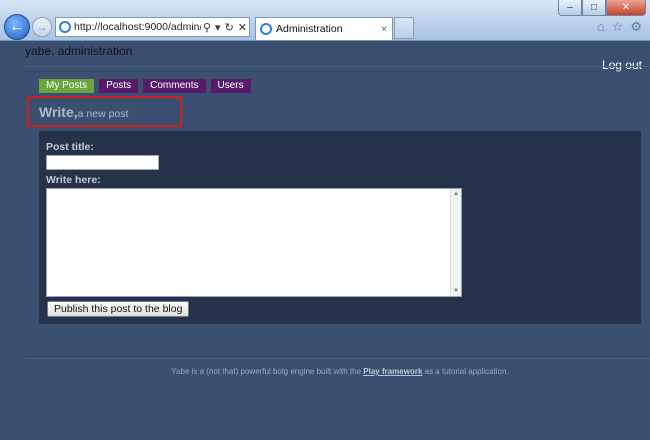 This screenshot has width=650, height=440. I want to click on publish-button: Publish this post to the blog, so click(118, 309).